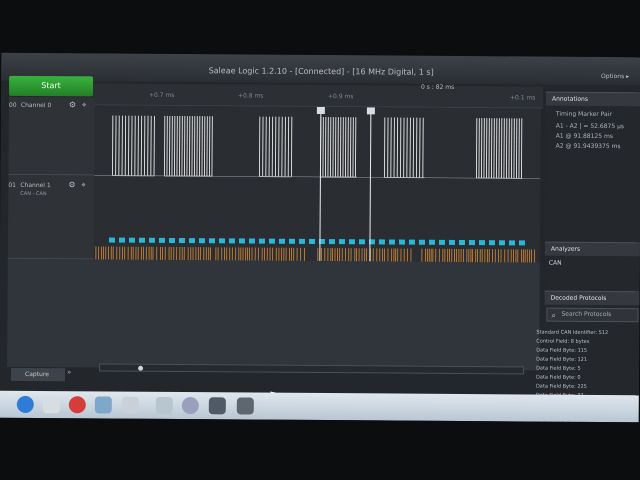 The width and height of the screenshot is (640, 480). What do you see at coordinates (561, 351) in the screenshot?
I see `decoded-protocol-item: Data Field Byte: 115` at bounding box center [561, 351].